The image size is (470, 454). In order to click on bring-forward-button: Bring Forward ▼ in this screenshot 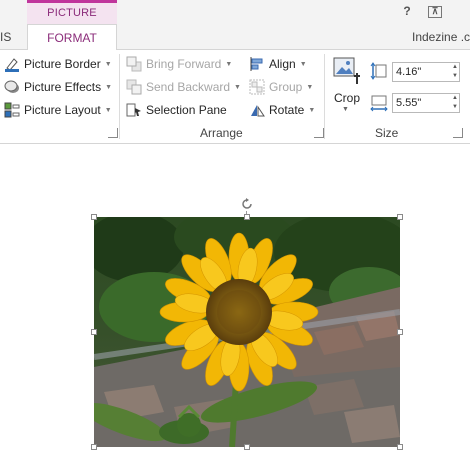, I will do `click(179, 64)`.